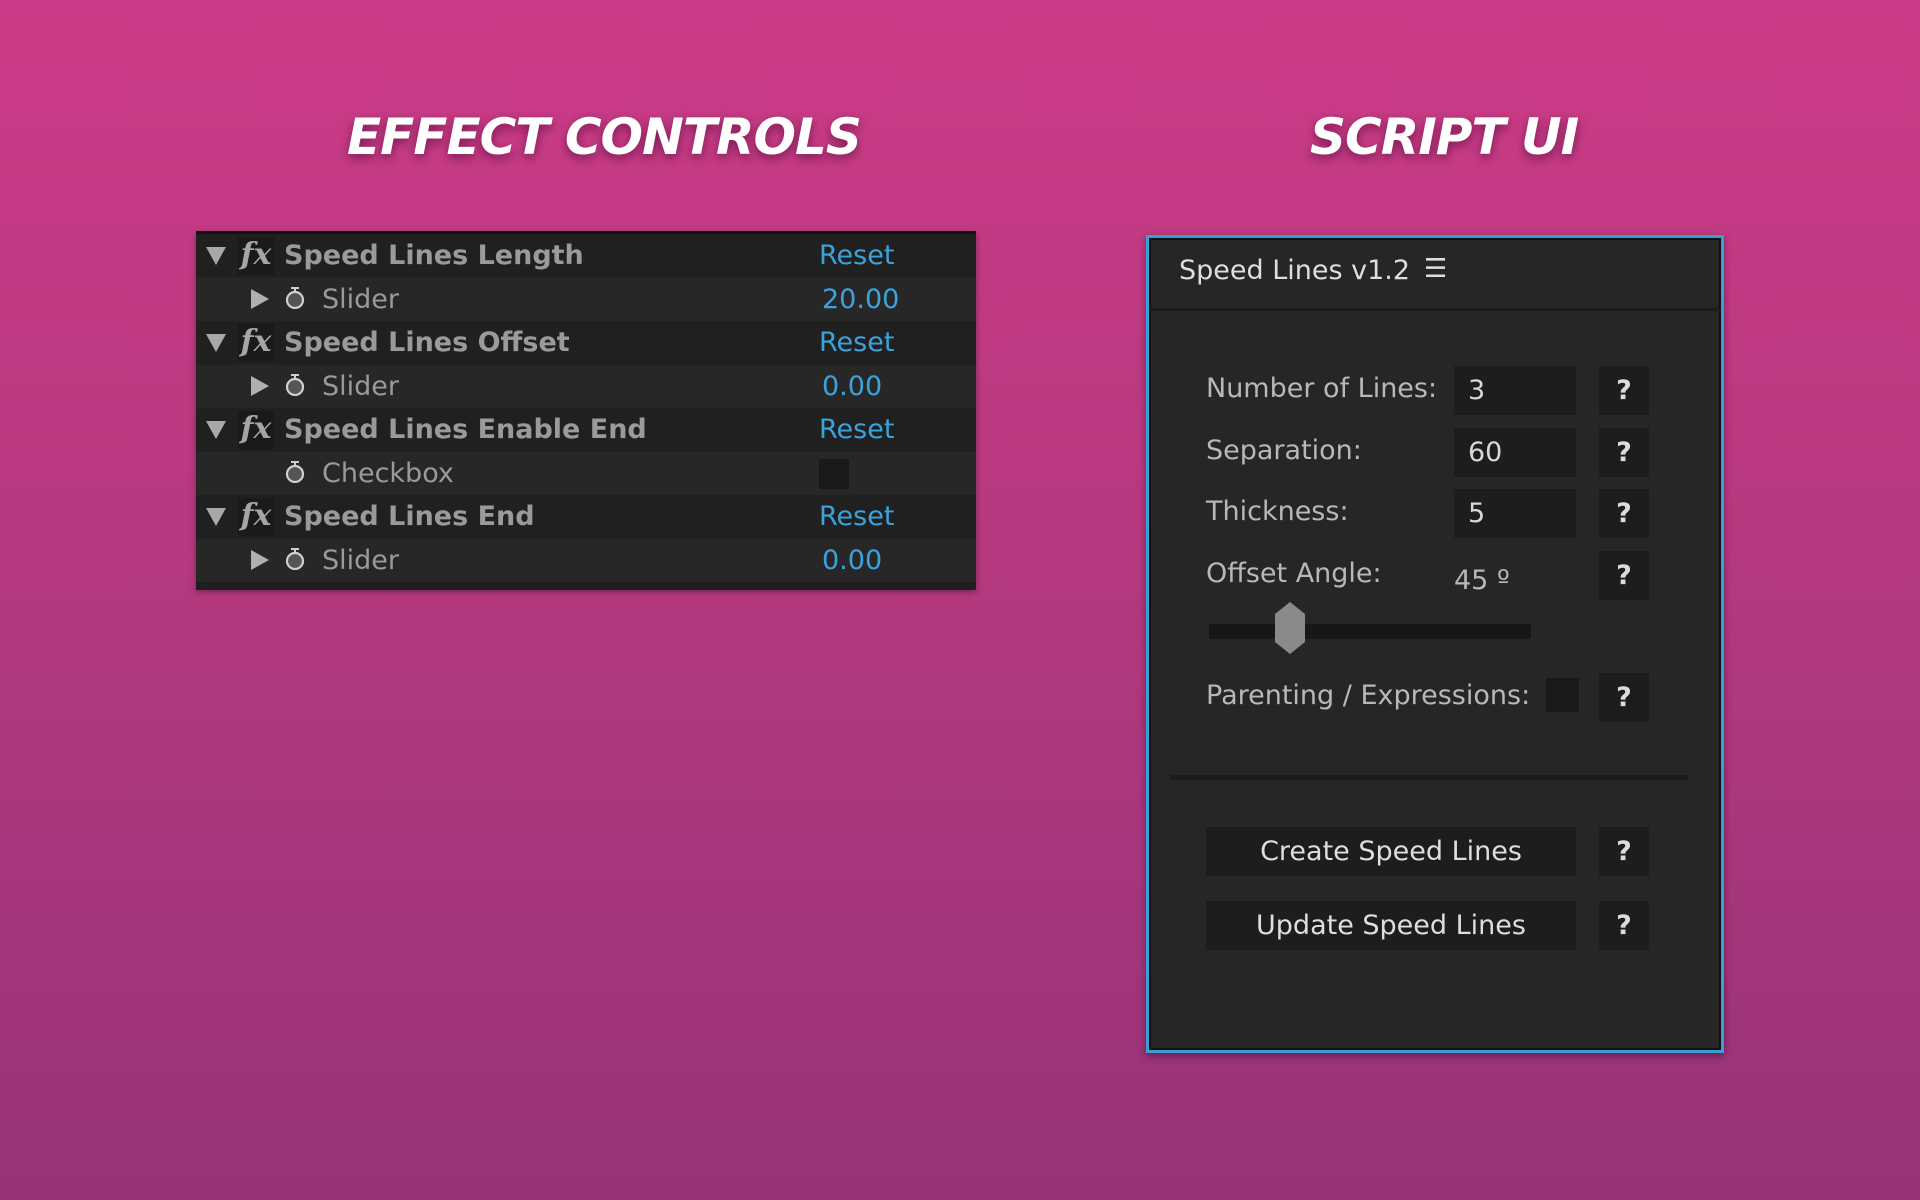 Image resolution: width=1920 pixels, height=1200 pixels. Describe the element at coordinates (1482, 580) in the screenshot. I see `offset-angle-value: 45 º` at that location.